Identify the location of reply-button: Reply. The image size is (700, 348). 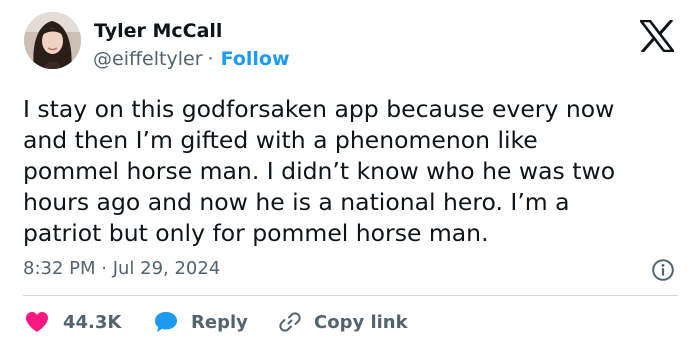
(201, 322).